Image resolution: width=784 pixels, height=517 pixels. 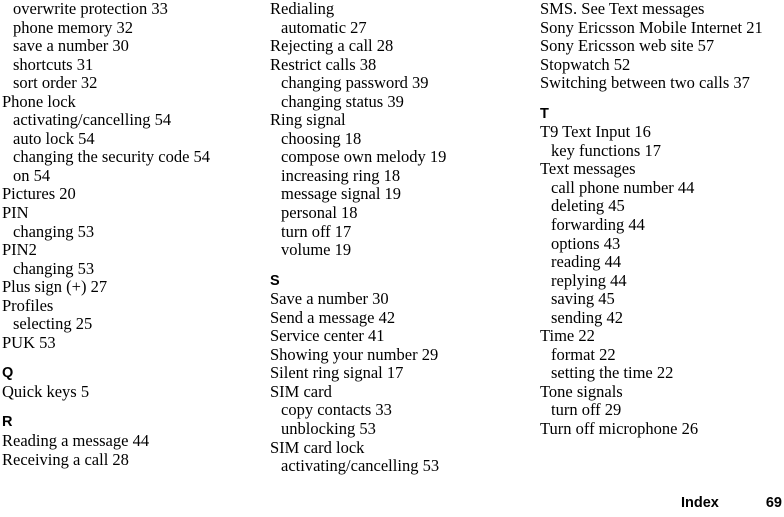 What do you see at coordinates (316, 250) in the screenshot?
I see `index-subentry: volume 19` at bounding box center [316, 250].